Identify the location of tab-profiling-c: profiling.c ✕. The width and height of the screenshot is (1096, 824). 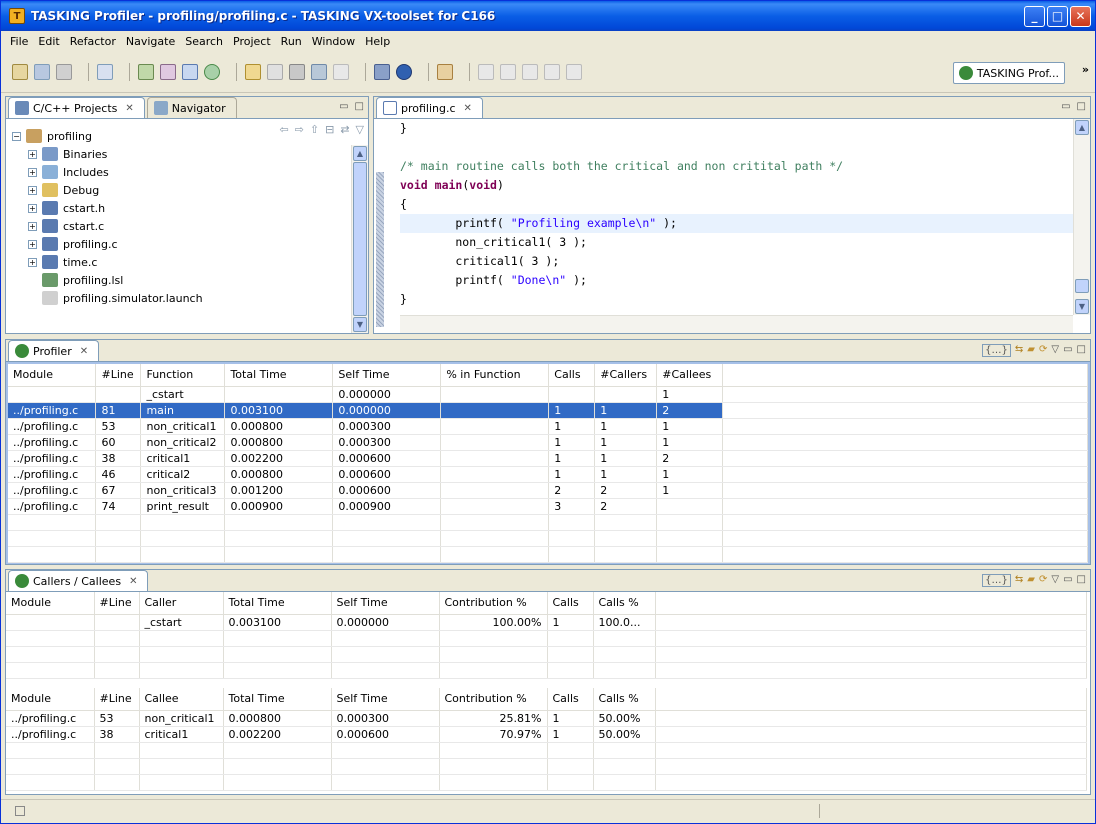
(429, 107).